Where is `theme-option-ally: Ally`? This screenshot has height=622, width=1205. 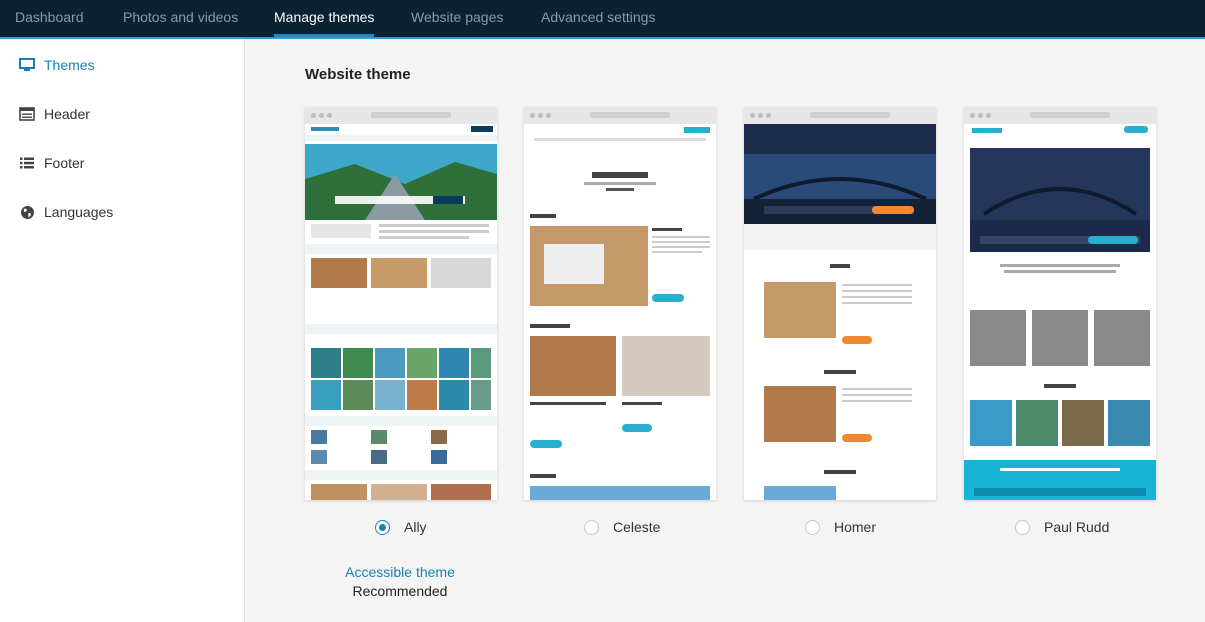 theme-option-ally: Ally is located at coordinates (401, 527).